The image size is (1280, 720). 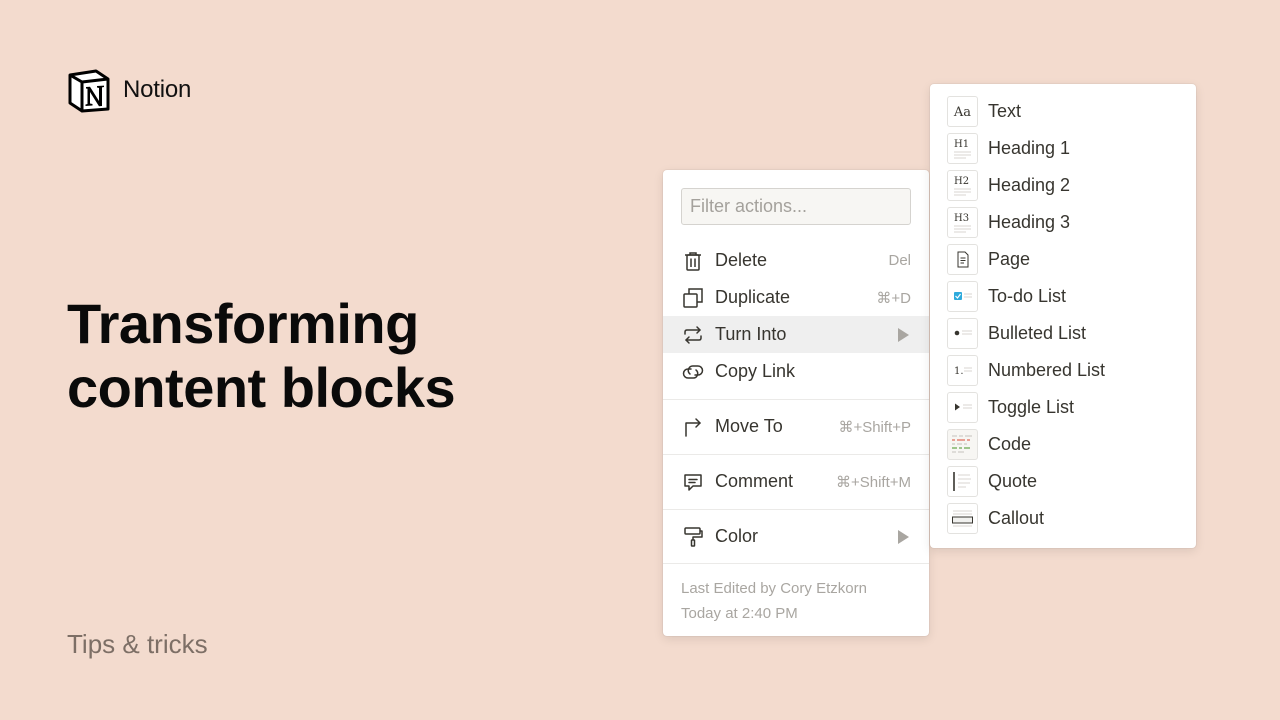 What do you see at coordinates (1067, 111) in the screenshot?
I see `turn-into-text: Aa Text` at bounding box center [1067, 111].